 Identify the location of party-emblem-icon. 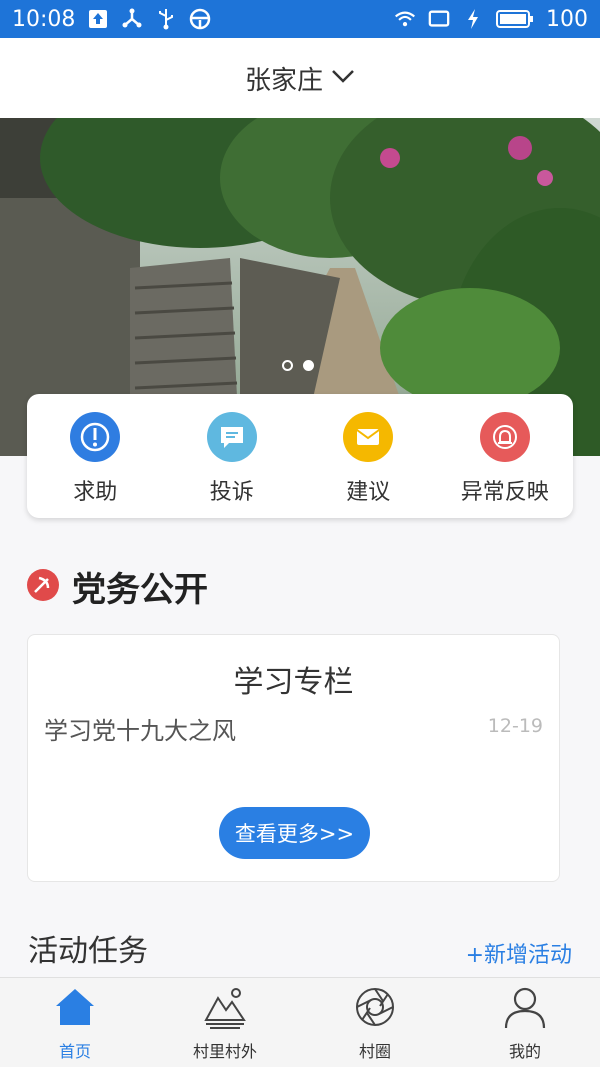
(43, 587).